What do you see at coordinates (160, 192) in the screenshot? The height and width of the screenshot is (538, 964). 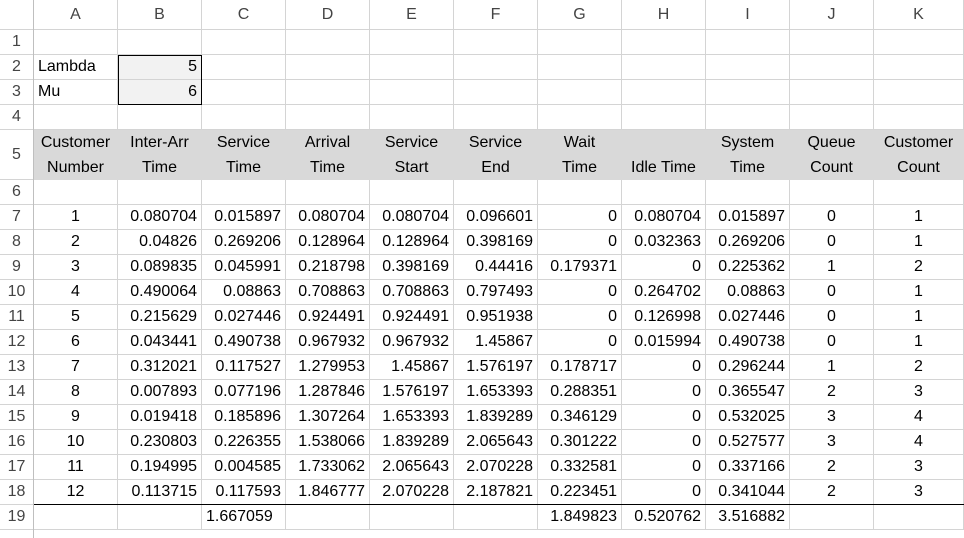 I see `cell-B6` at bounding box center [160, 192].